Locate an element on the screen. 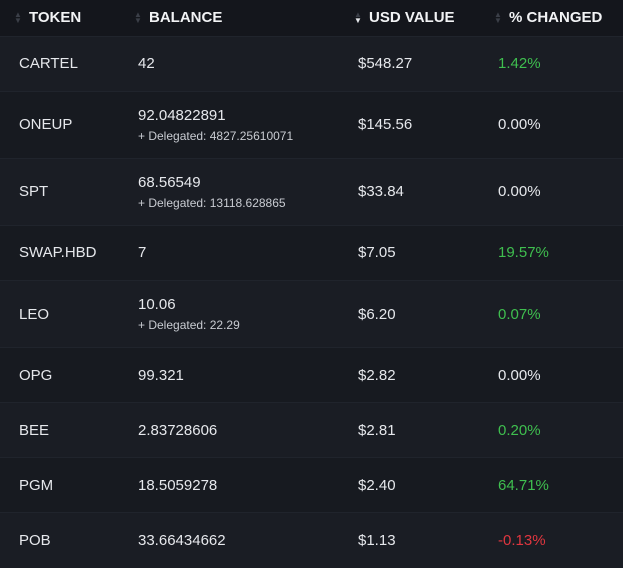 The height and width of the screenshot is (568, 623). usd-value: $145.56 is located at coordinates (385, 125).